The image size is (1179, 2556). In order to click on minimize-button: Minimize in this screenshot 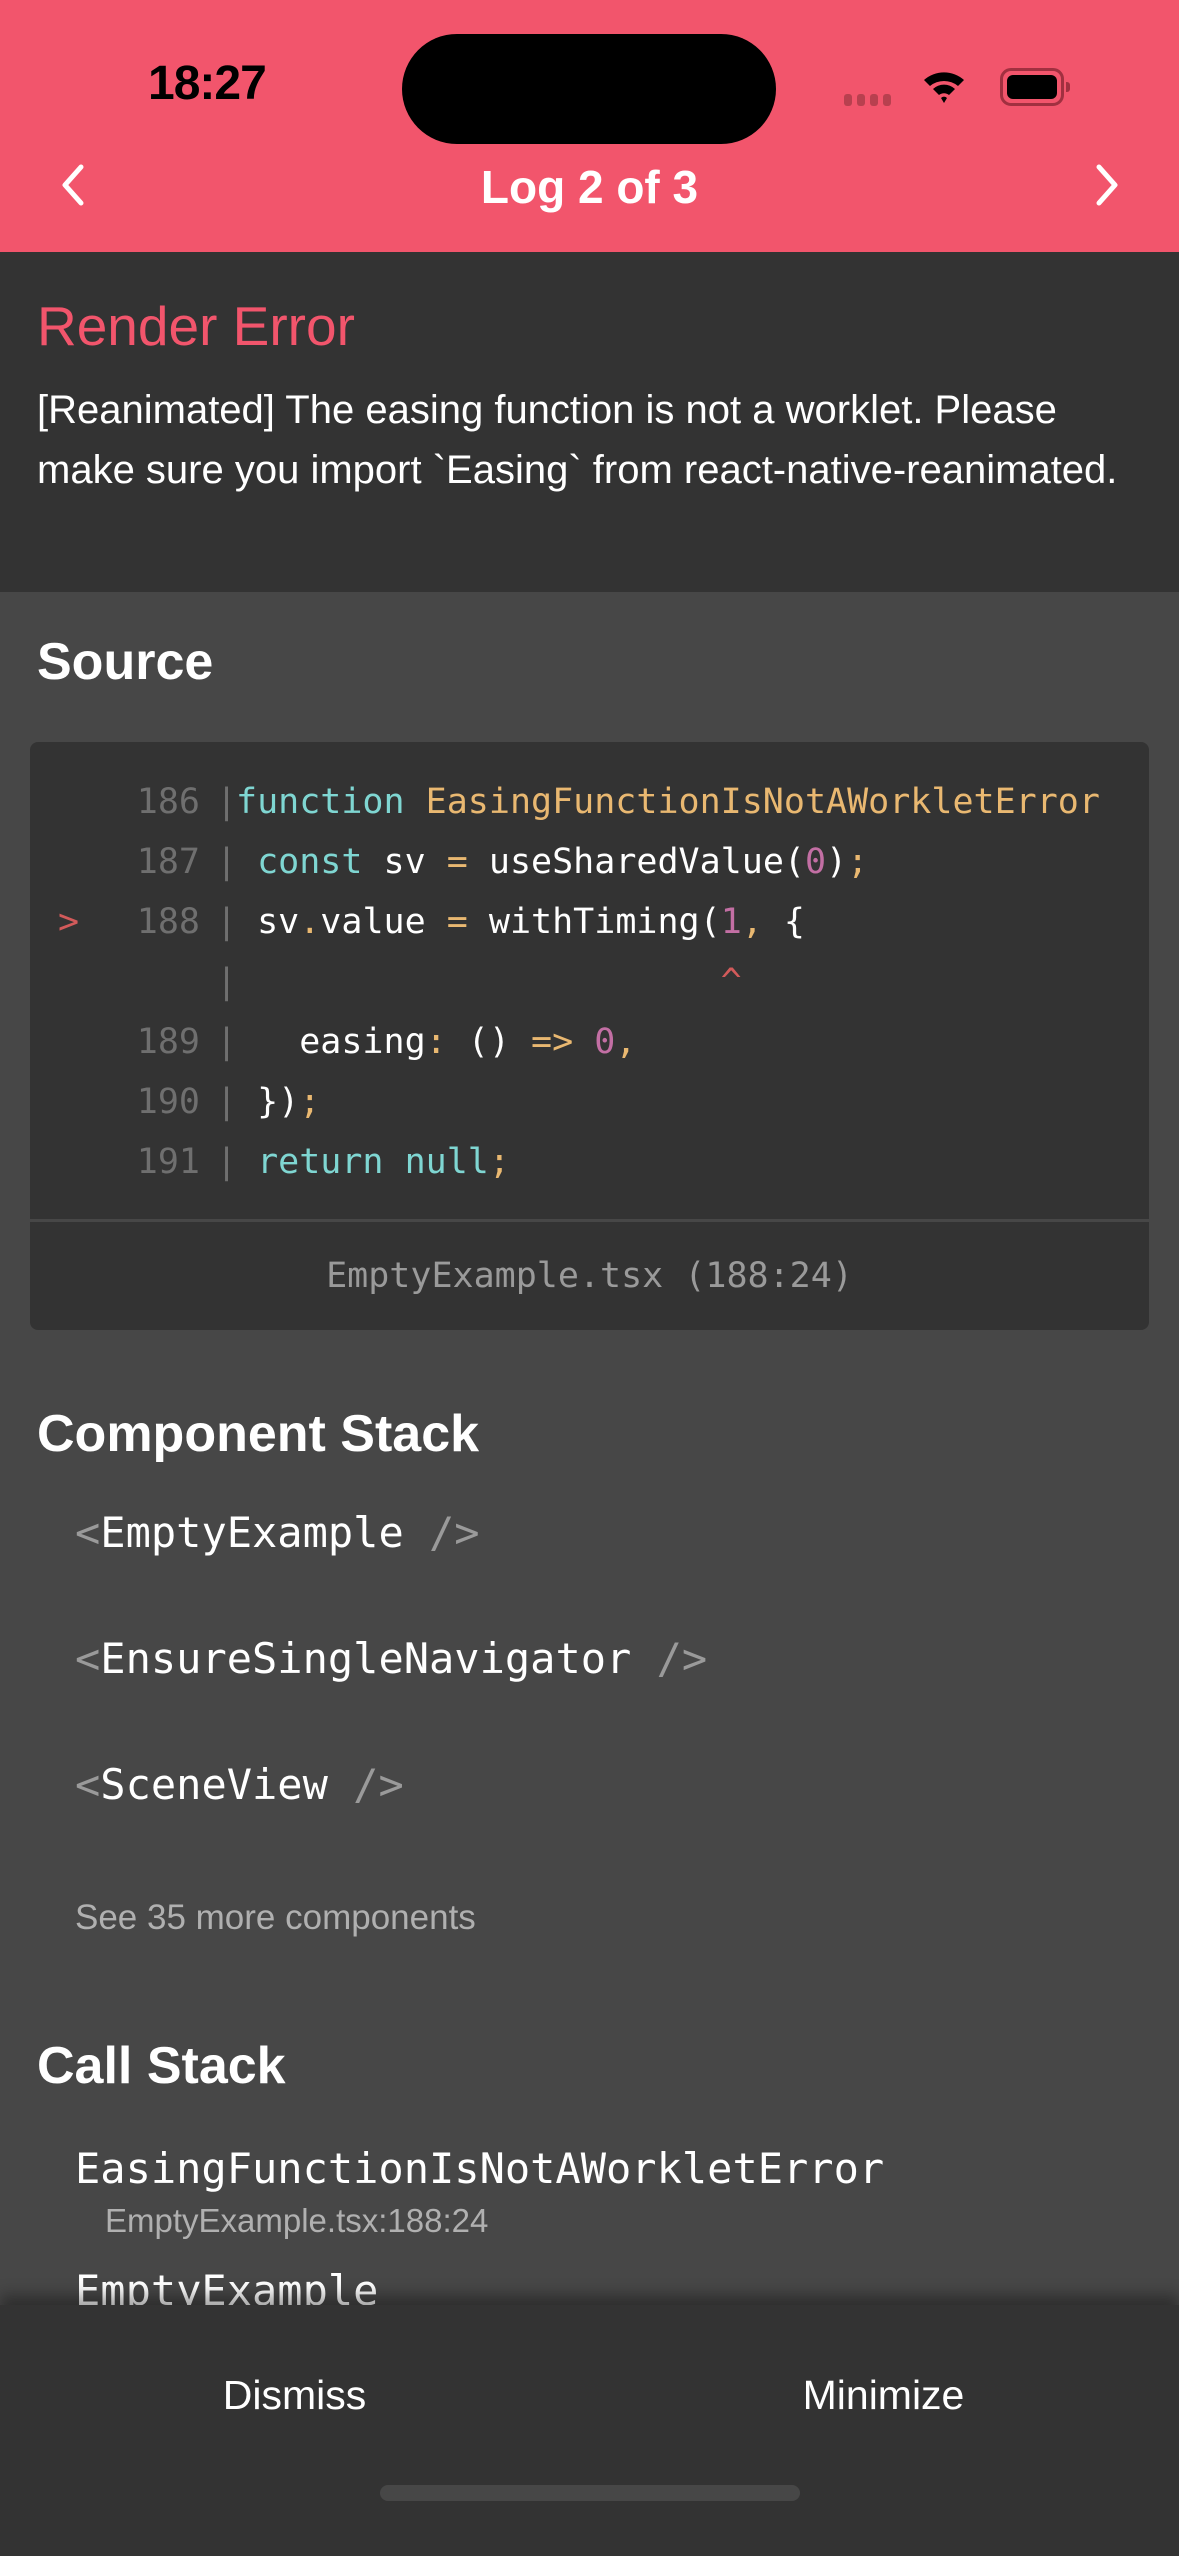, I will do `click(883, 2395)`.